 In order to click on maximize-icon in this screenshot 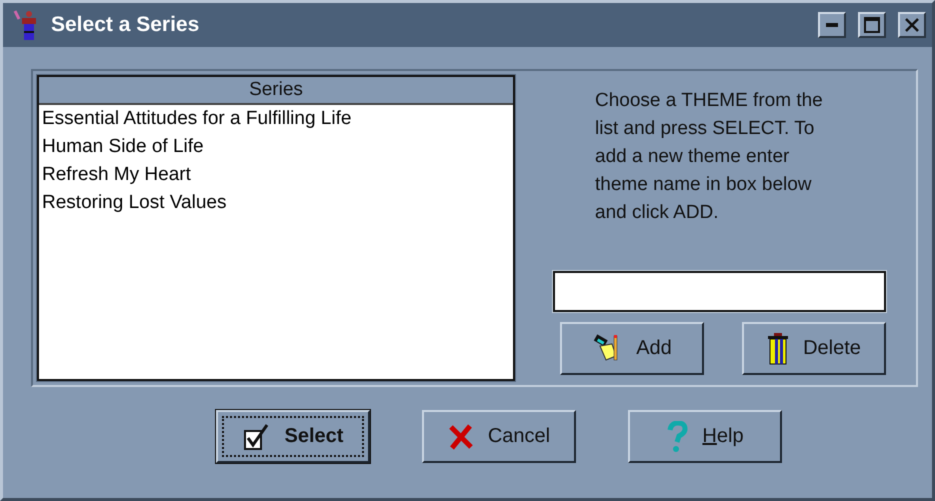, I will do `click(872, 25)`.